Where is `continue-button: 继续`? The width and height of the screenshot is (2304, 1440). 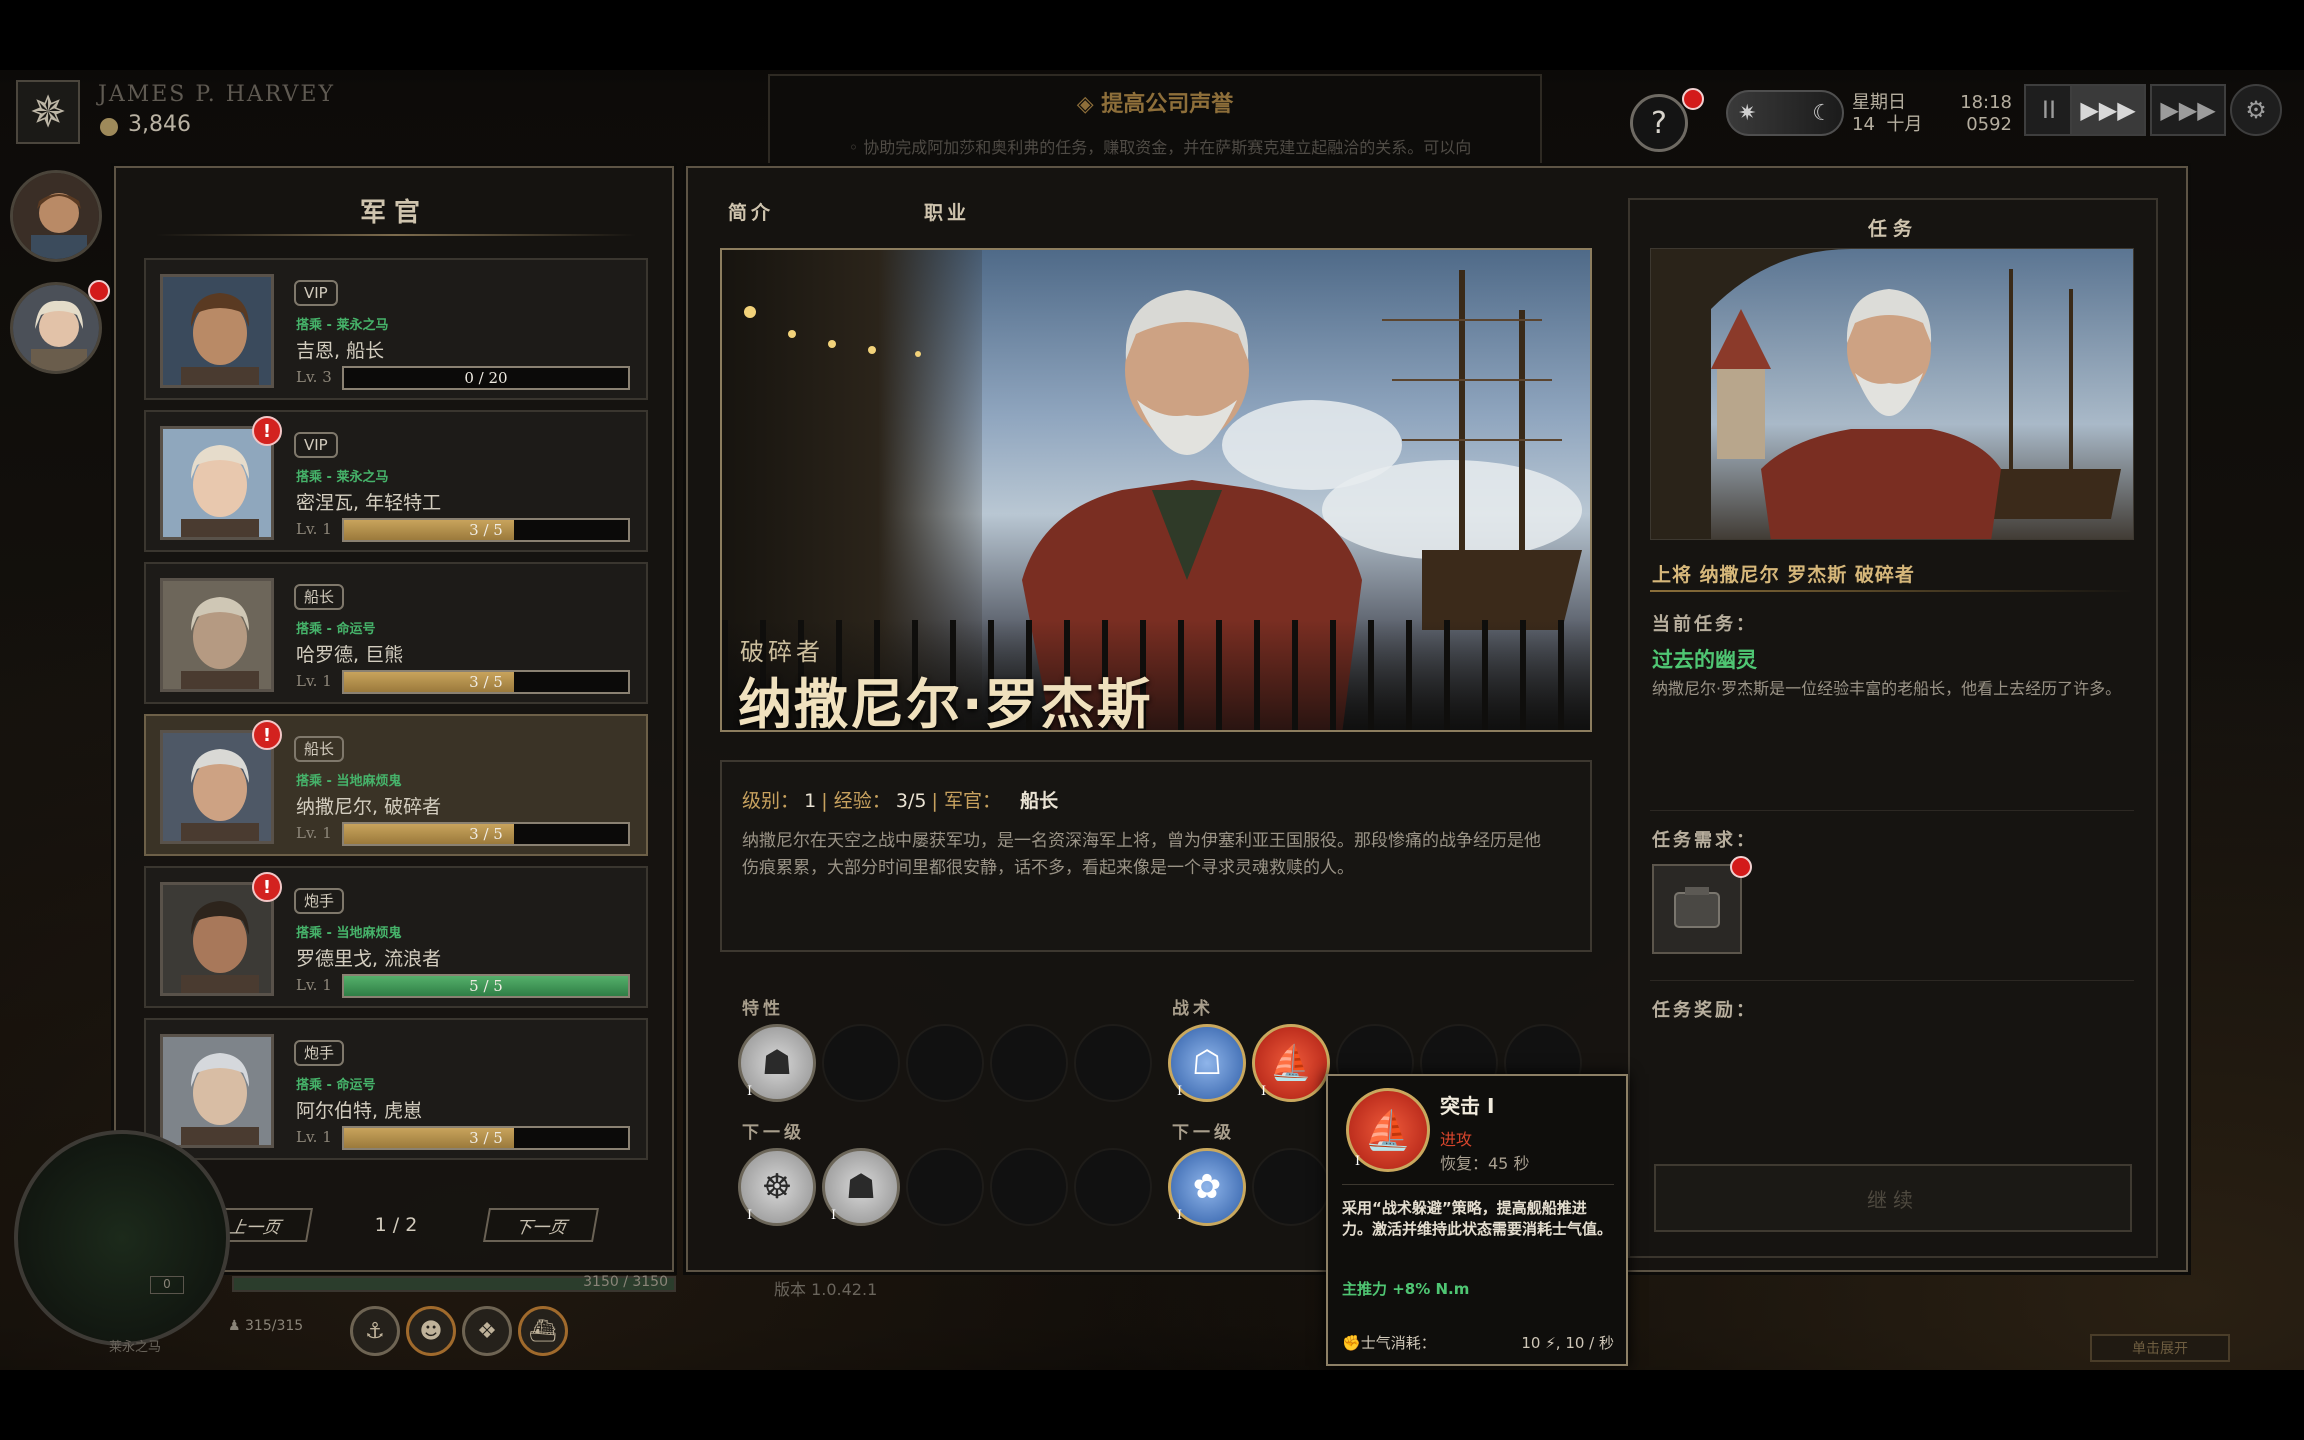 continue-button: 继续 is located at coordinates (1893, 1198).